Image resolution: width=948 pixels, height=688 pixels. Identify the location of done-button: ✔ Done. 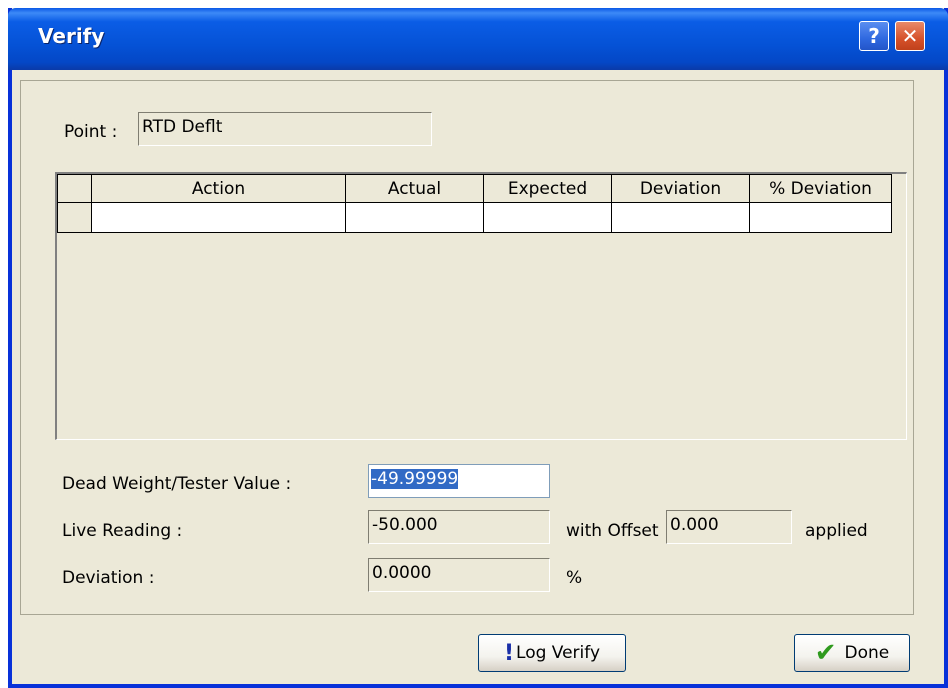
(852, 653).